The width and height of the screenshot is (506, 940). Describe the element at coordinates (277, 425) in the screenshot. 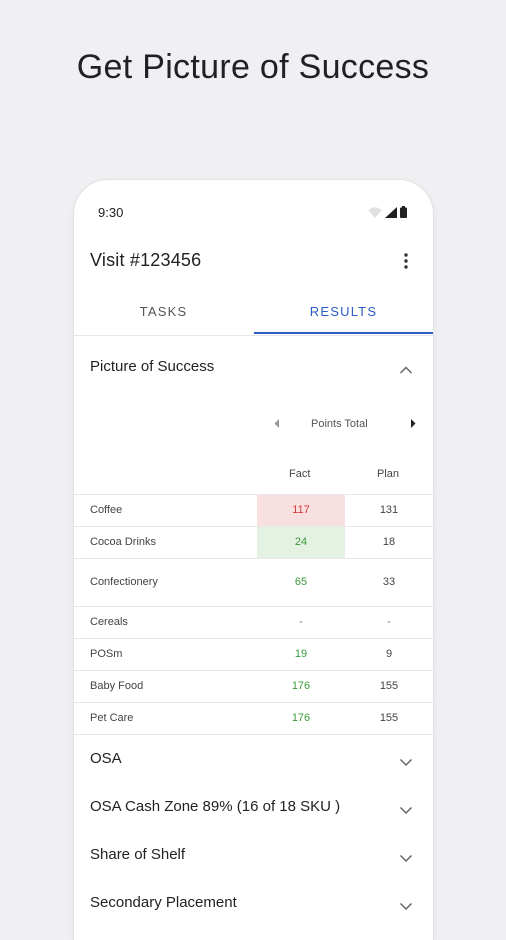

I see `arrow-left-icon` at that location.